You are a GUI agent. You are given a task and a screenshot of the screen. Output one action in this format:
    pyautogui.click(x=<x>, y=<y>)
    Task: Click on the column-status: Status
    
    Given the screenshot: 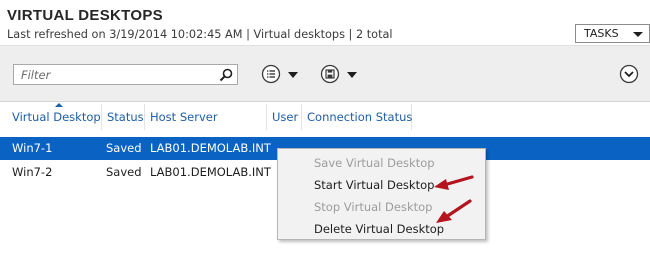 What is the action you would take?
    pyautogui.click(x=123, y=117)
    